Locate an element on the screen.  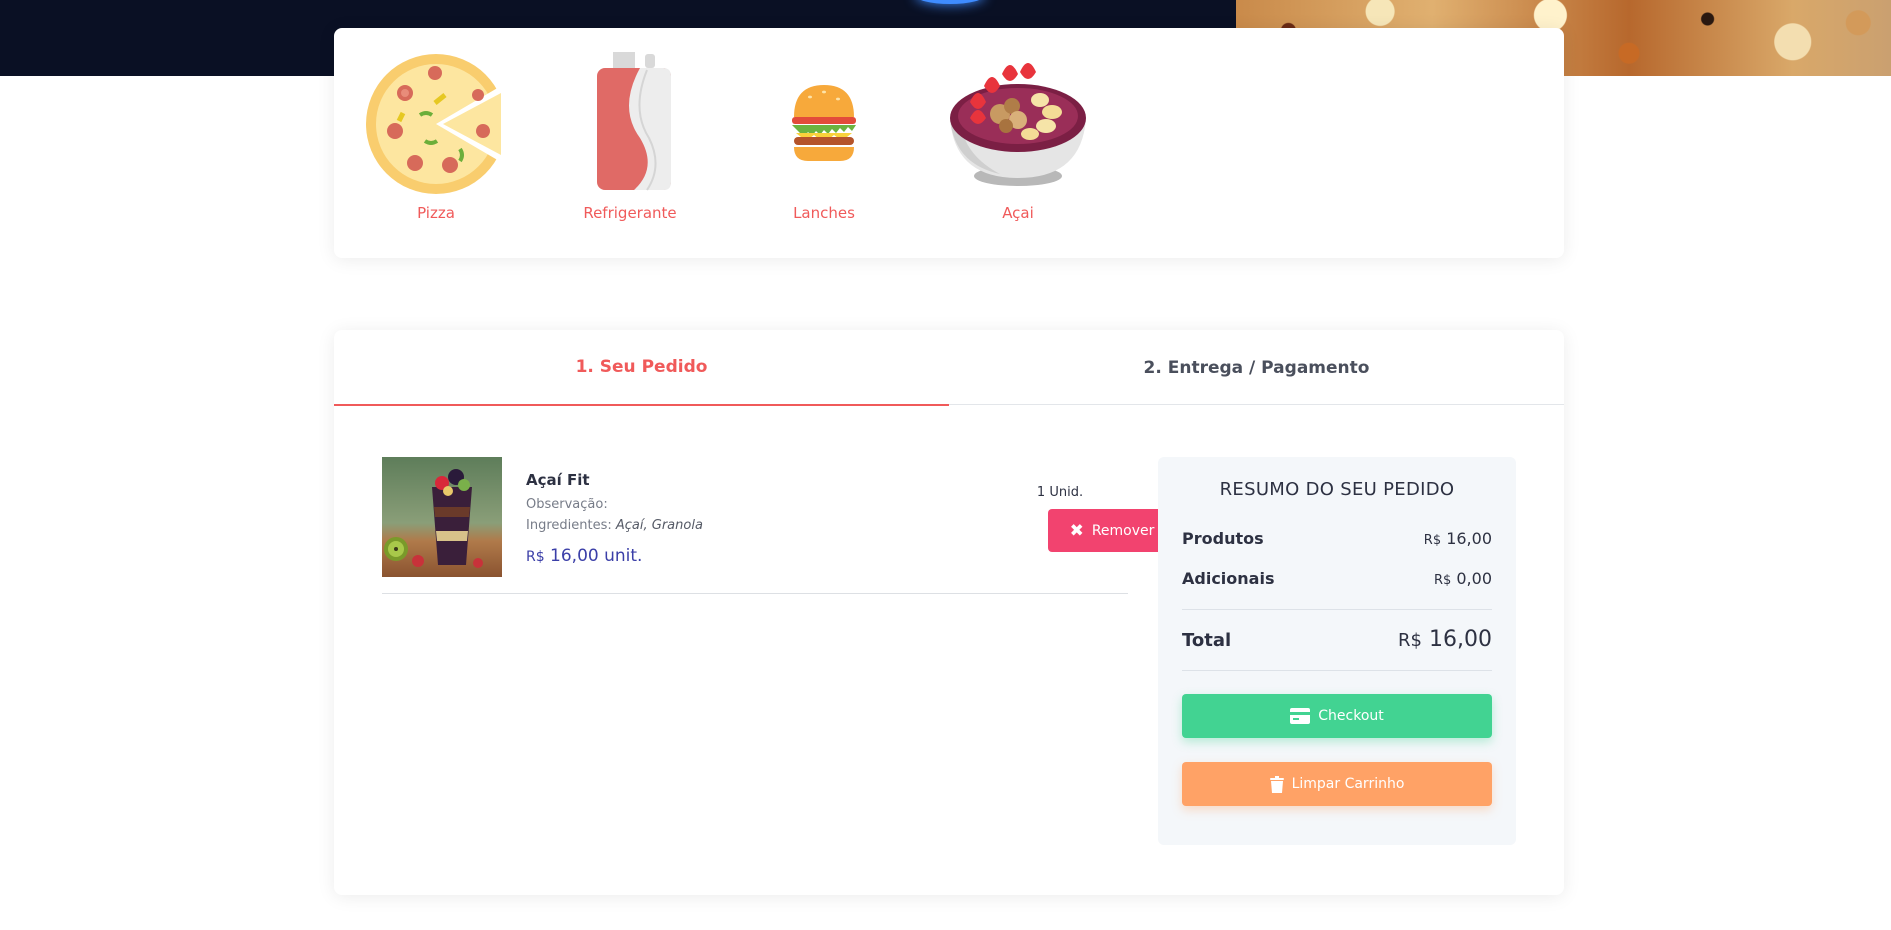
produtos-value: R$ 16,00 is located at coordinates (1457, 538).